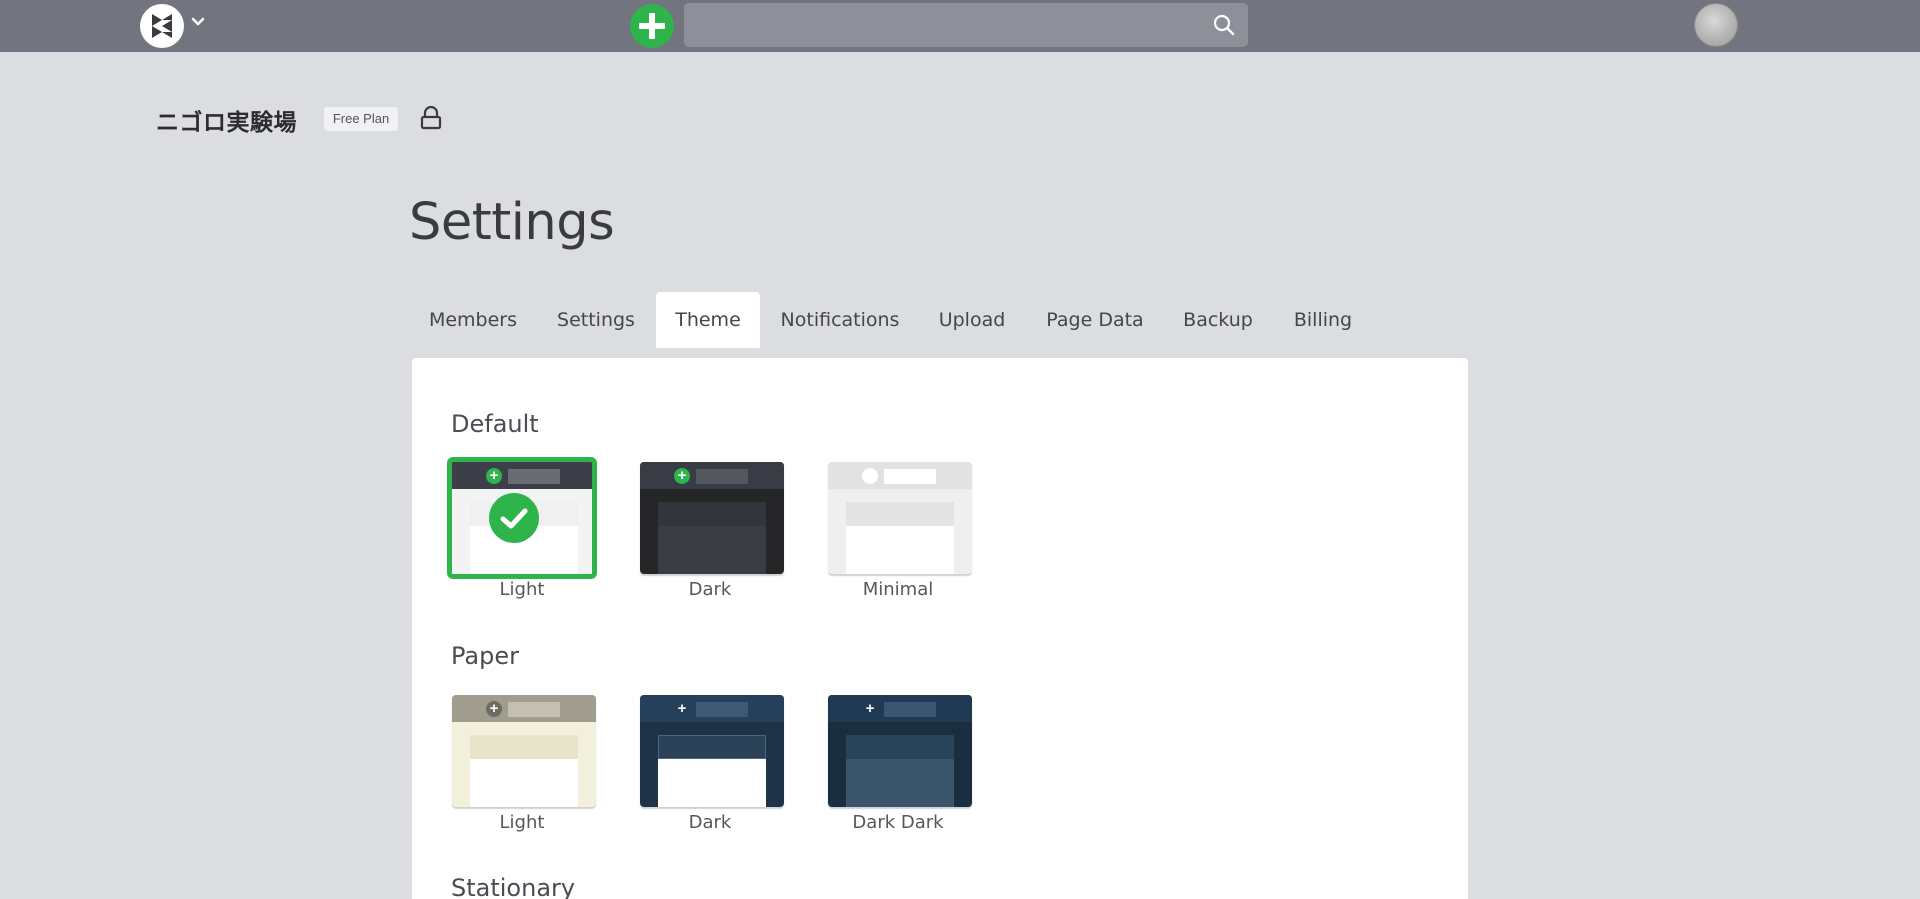 The image size is (1920, 899). Describe the element at coordinates (361, 119) in the screenshot. I see `plan-badge: Free Plan` at that location.